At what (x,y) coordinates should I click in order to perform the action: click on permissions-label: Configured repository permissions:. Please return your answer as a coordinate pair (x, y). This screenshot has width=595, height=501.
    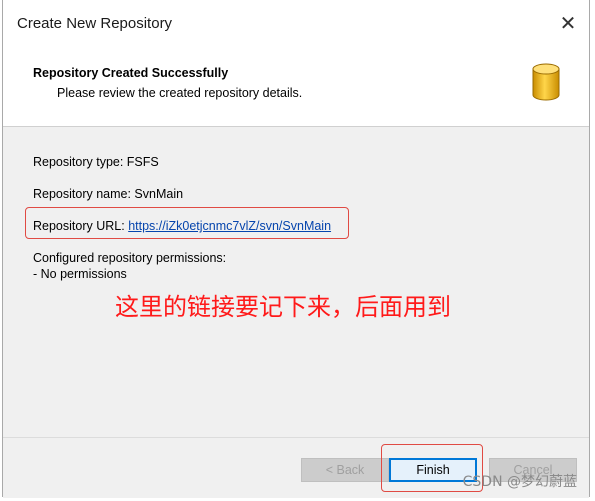
    Looking at the image, I should click on (130, 258).